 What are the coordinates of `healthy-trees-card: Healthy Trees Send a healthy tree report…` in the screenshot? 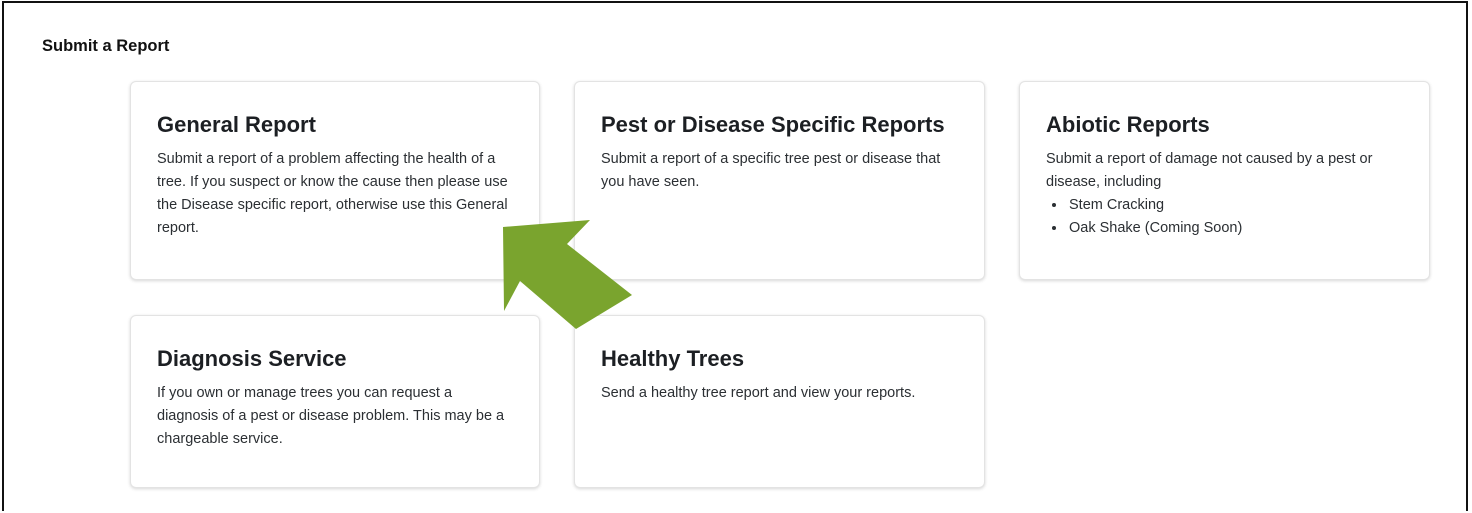 It's located at (779, 401).